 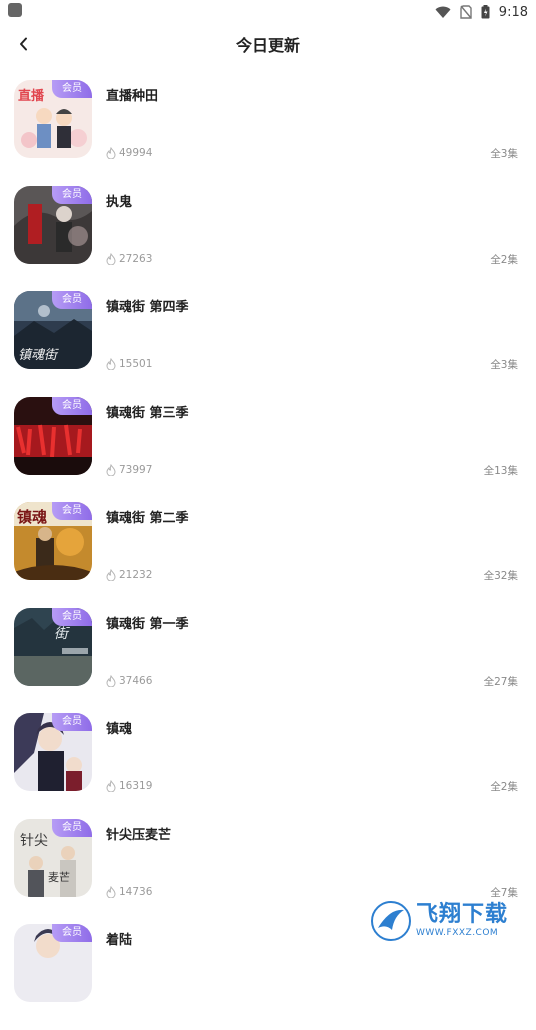 What do you see at coordinates (53, 541) in the screenshot?
I see `cover-image: 镇魂 会员` at bounding box center [53, 541].